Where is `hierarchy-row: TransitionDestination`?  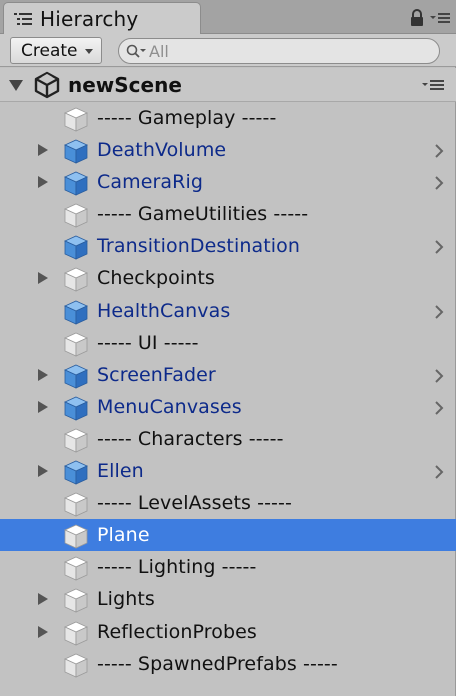 hierarchy-row: TransitionDestination is located at coordinates (228, 246).